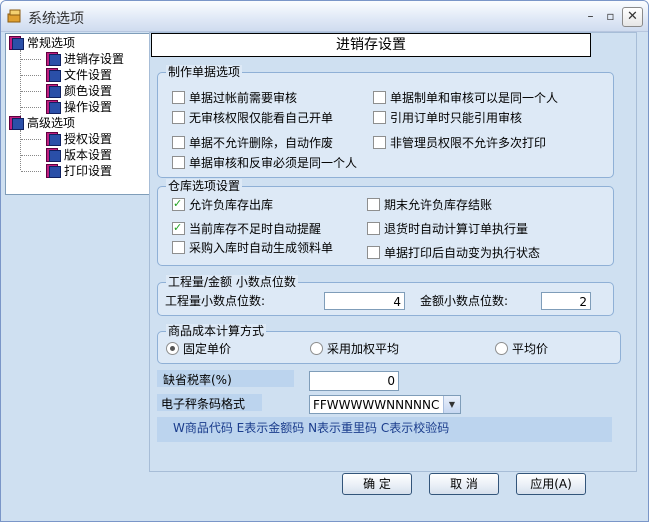 Image resolution: width=649 pixels, height=522 pixels. What do you see at coordinates (465, 98) in the screenshot?
I see `checkbox-same-maker-auditor: 单据制单和审核可以是同一个人` at bounding box center [465, 98].